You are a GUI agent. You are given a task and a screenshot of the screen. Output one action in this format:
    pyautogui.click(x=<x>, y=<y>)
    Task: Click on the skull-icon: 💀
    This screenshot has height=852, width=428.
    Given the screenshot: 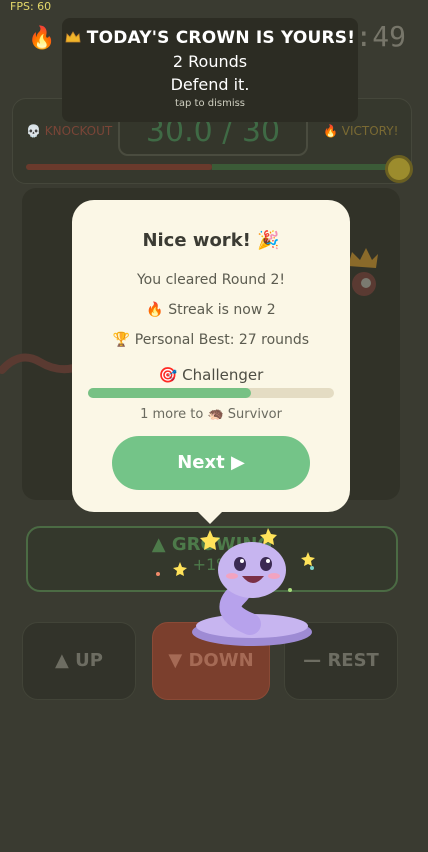 What is the action you would take?
    pyautogui.click(x=33, y=131)
    